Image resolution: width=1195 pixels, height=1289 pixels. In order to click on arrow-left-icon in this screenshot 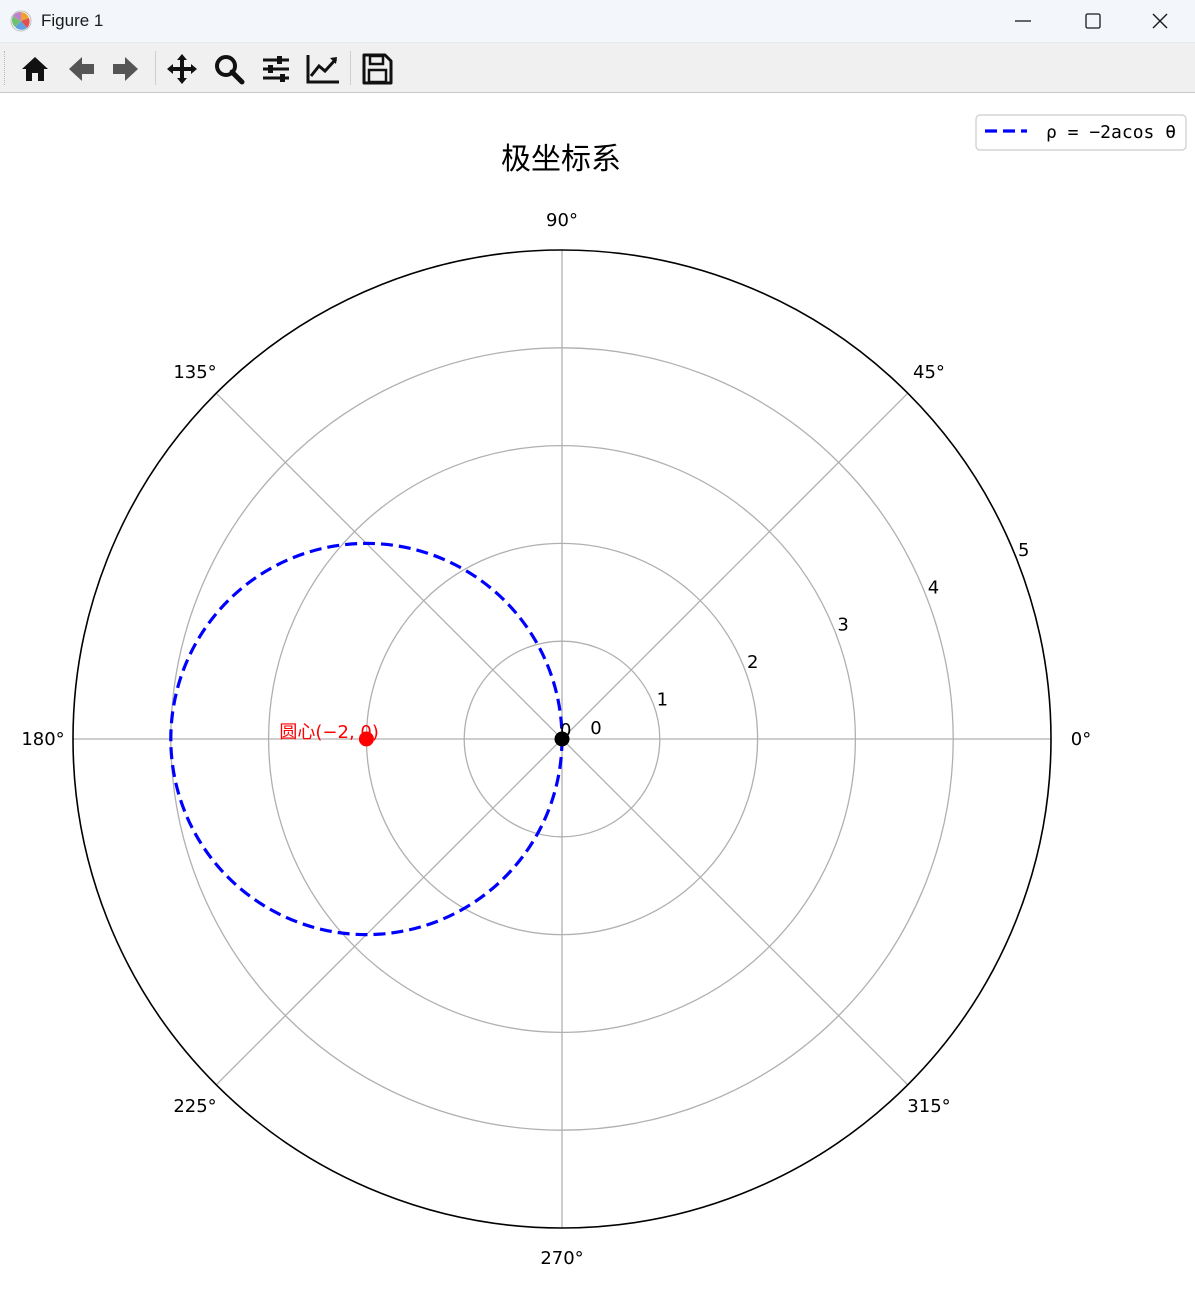, I will do `click(81, 69)`.